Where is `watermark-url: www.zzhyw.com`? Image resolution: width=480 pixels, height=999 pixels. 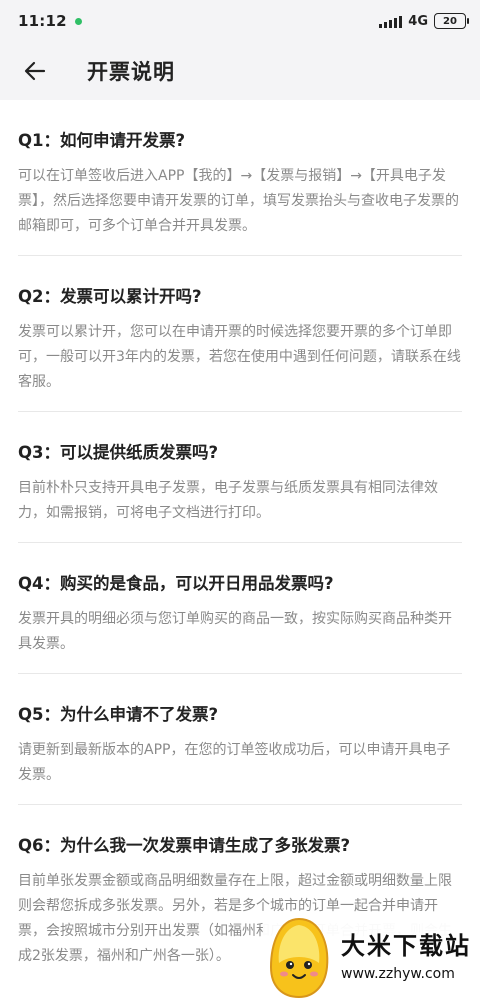
watermark-url: www.zzhyw.com is located at coordinates (398, 974).